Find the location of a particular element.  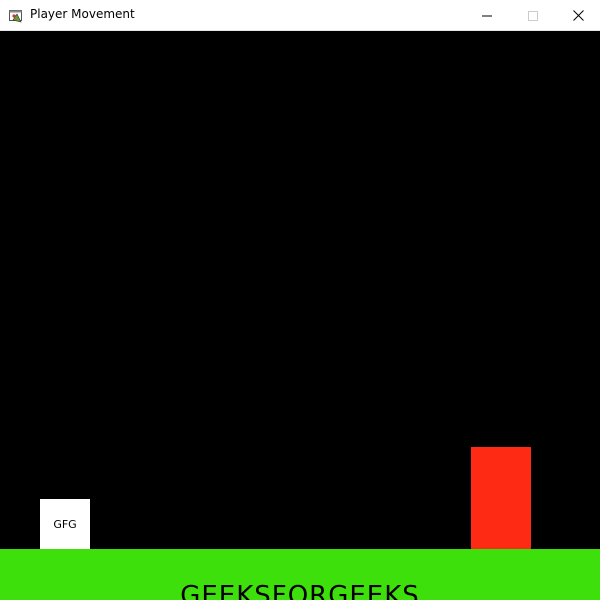

maximize-icon is located at coordinates (533, 15).